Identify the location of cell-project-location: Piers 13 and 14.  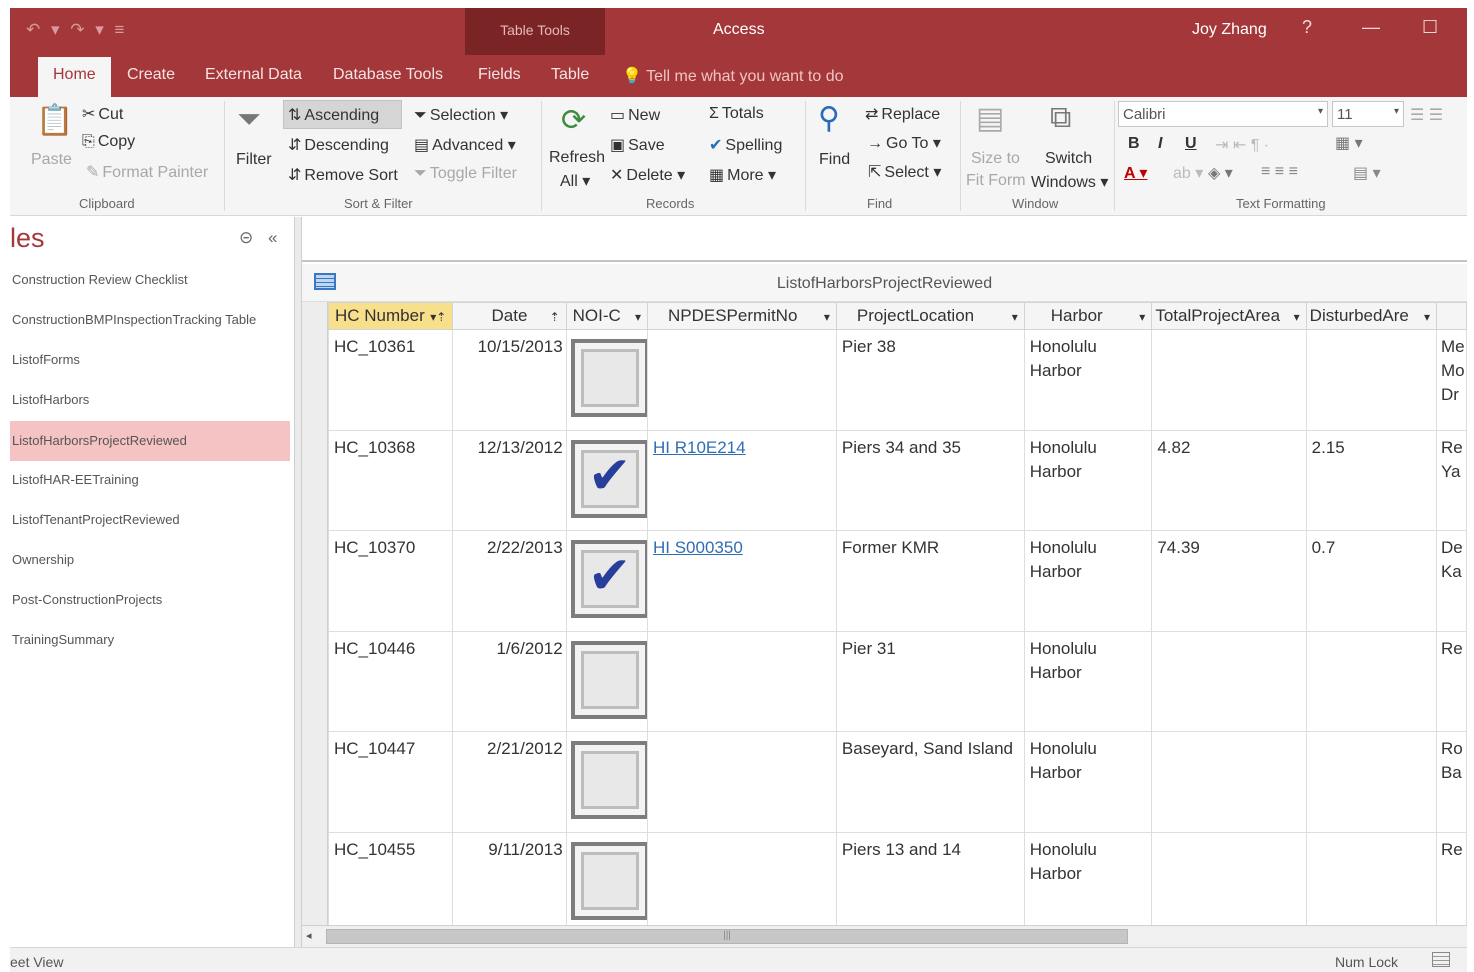
(930, 878).